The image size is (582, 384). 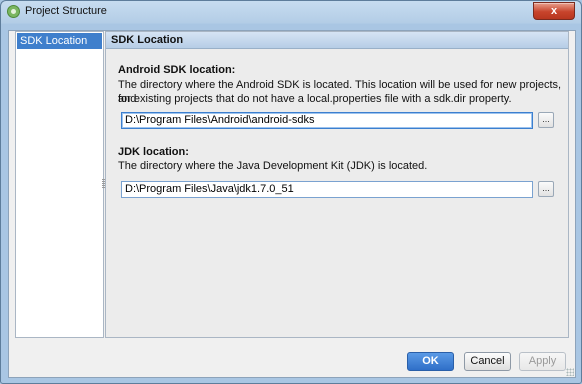 I want to click on android-studio-icon, so click(x=13, y=11).